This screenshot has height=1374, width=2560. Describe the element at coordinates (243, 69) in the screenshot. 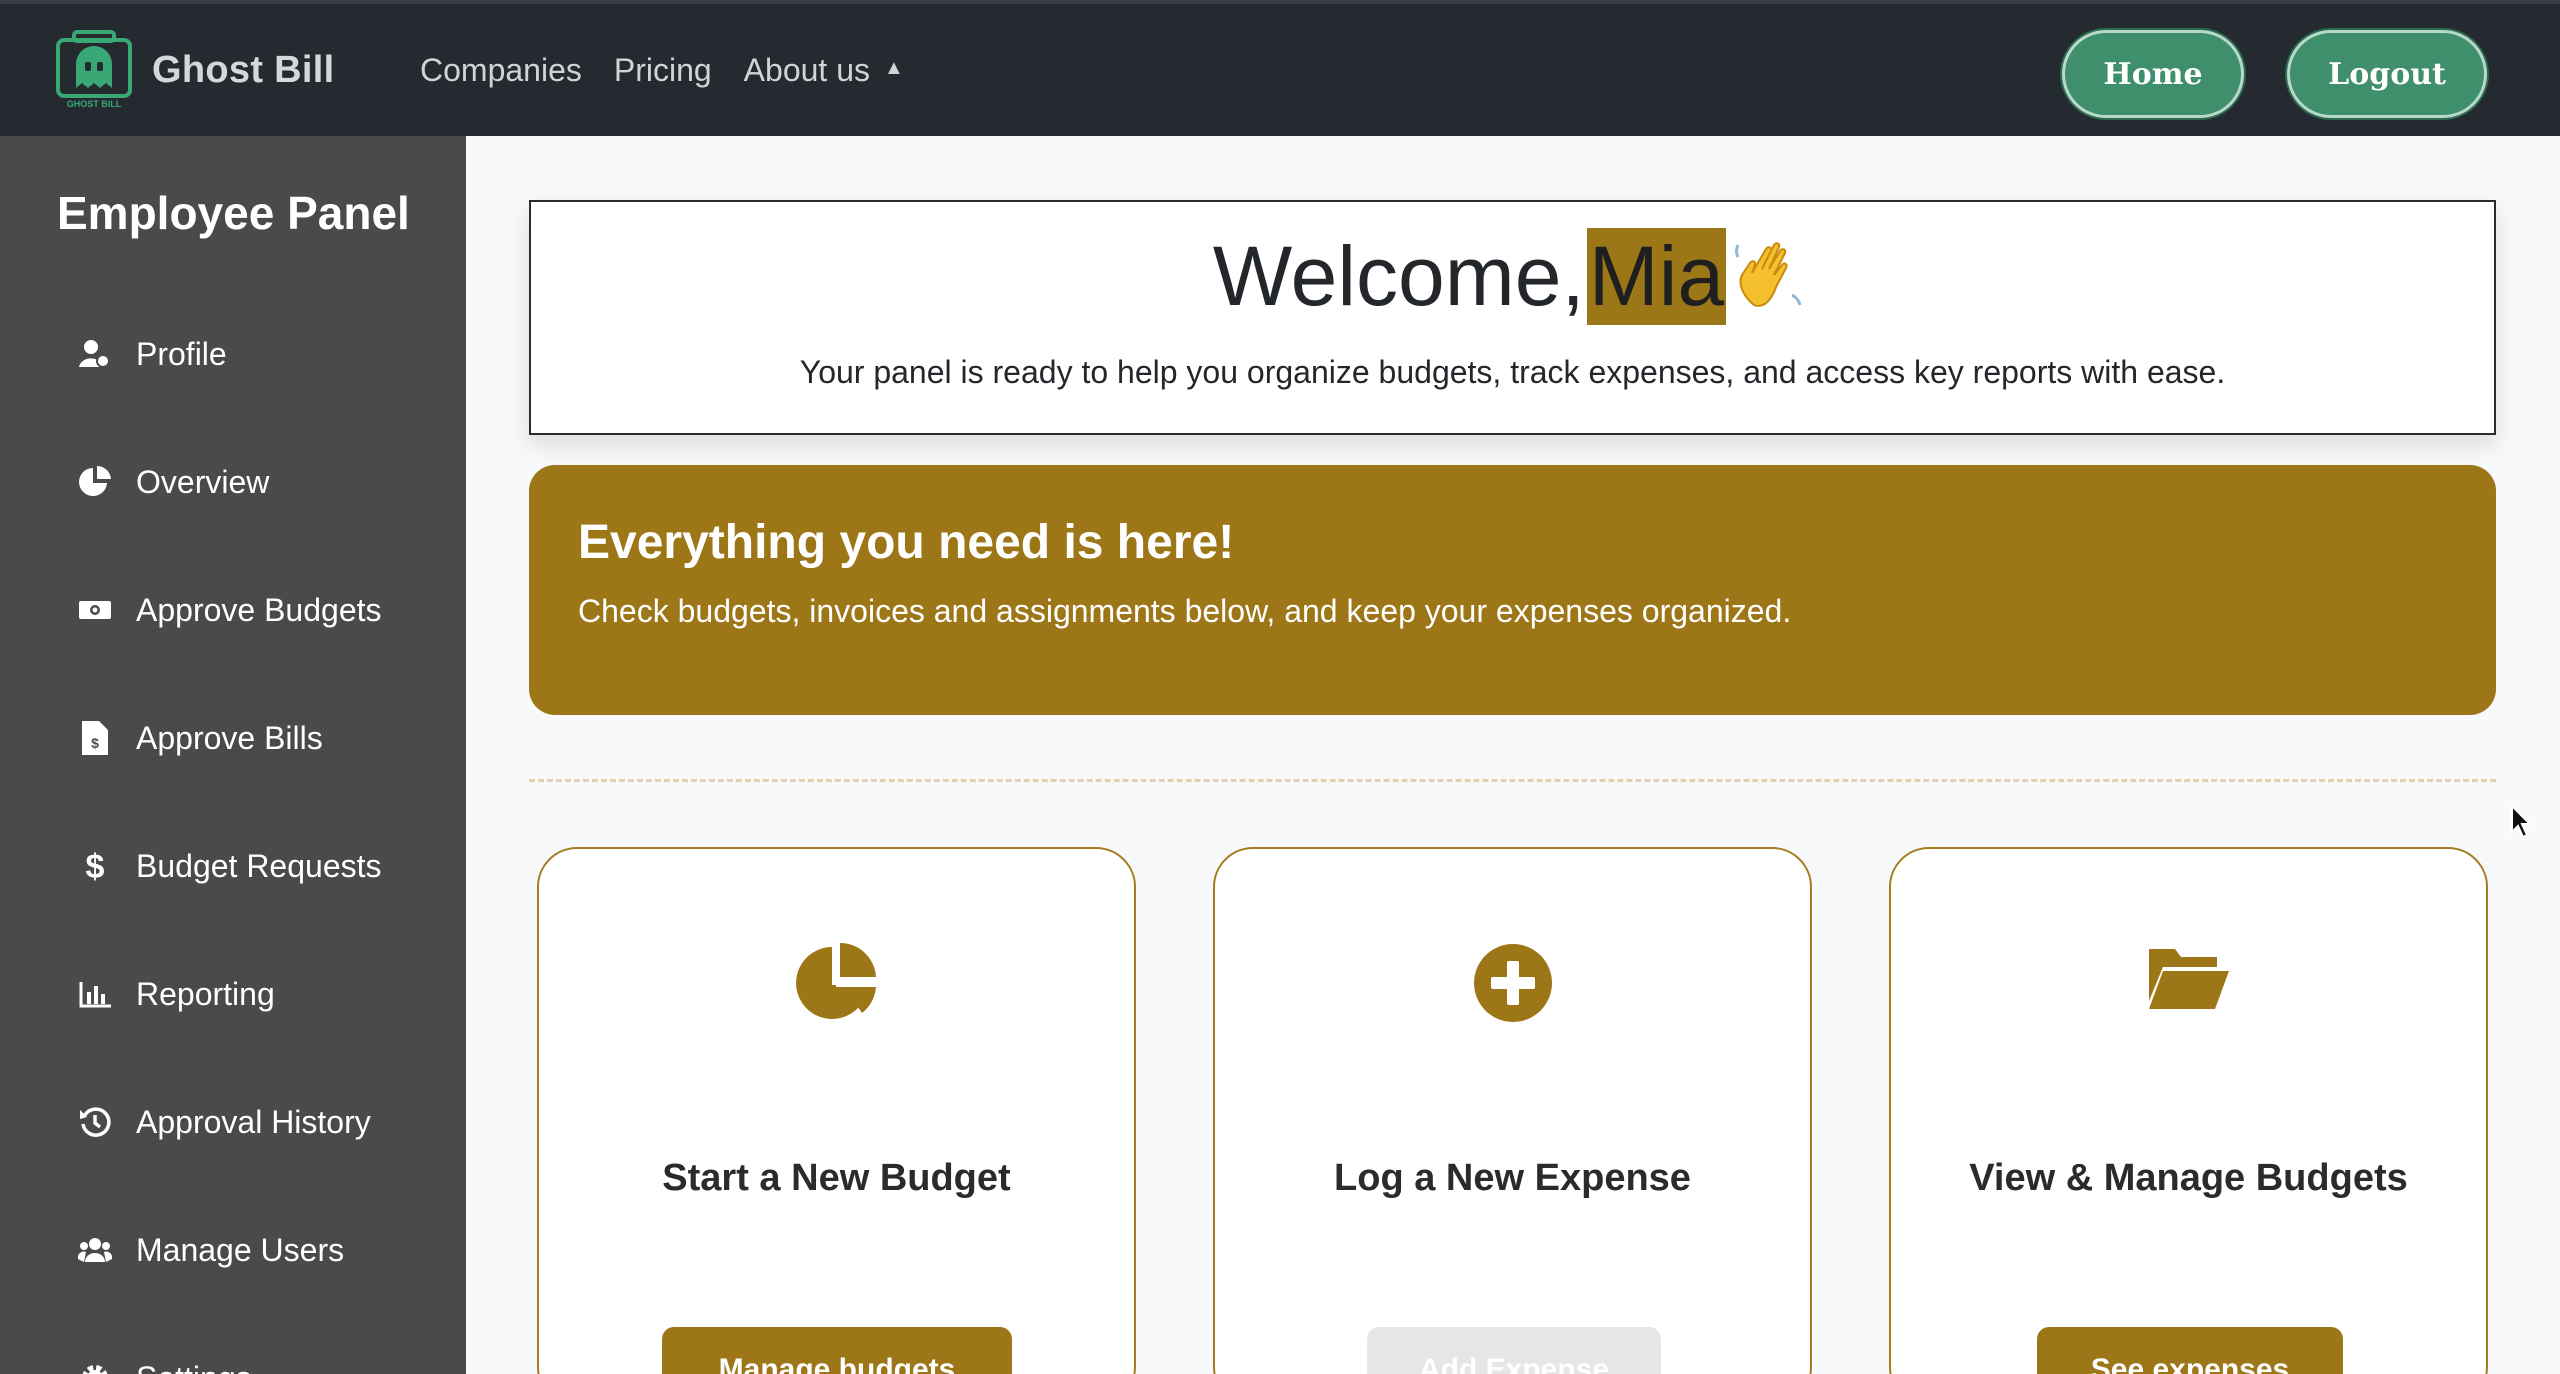

I see `brand-name: Ghost Bill` at that location.